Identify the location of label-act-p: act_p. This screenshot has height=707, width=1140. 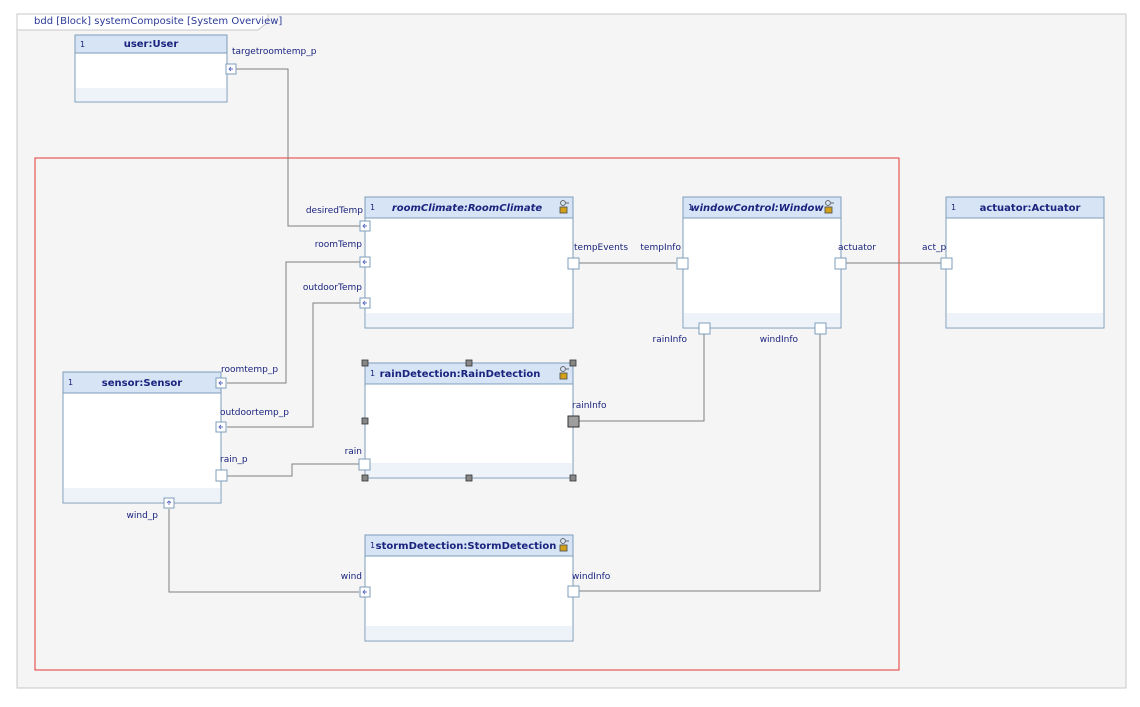
(934, 248).